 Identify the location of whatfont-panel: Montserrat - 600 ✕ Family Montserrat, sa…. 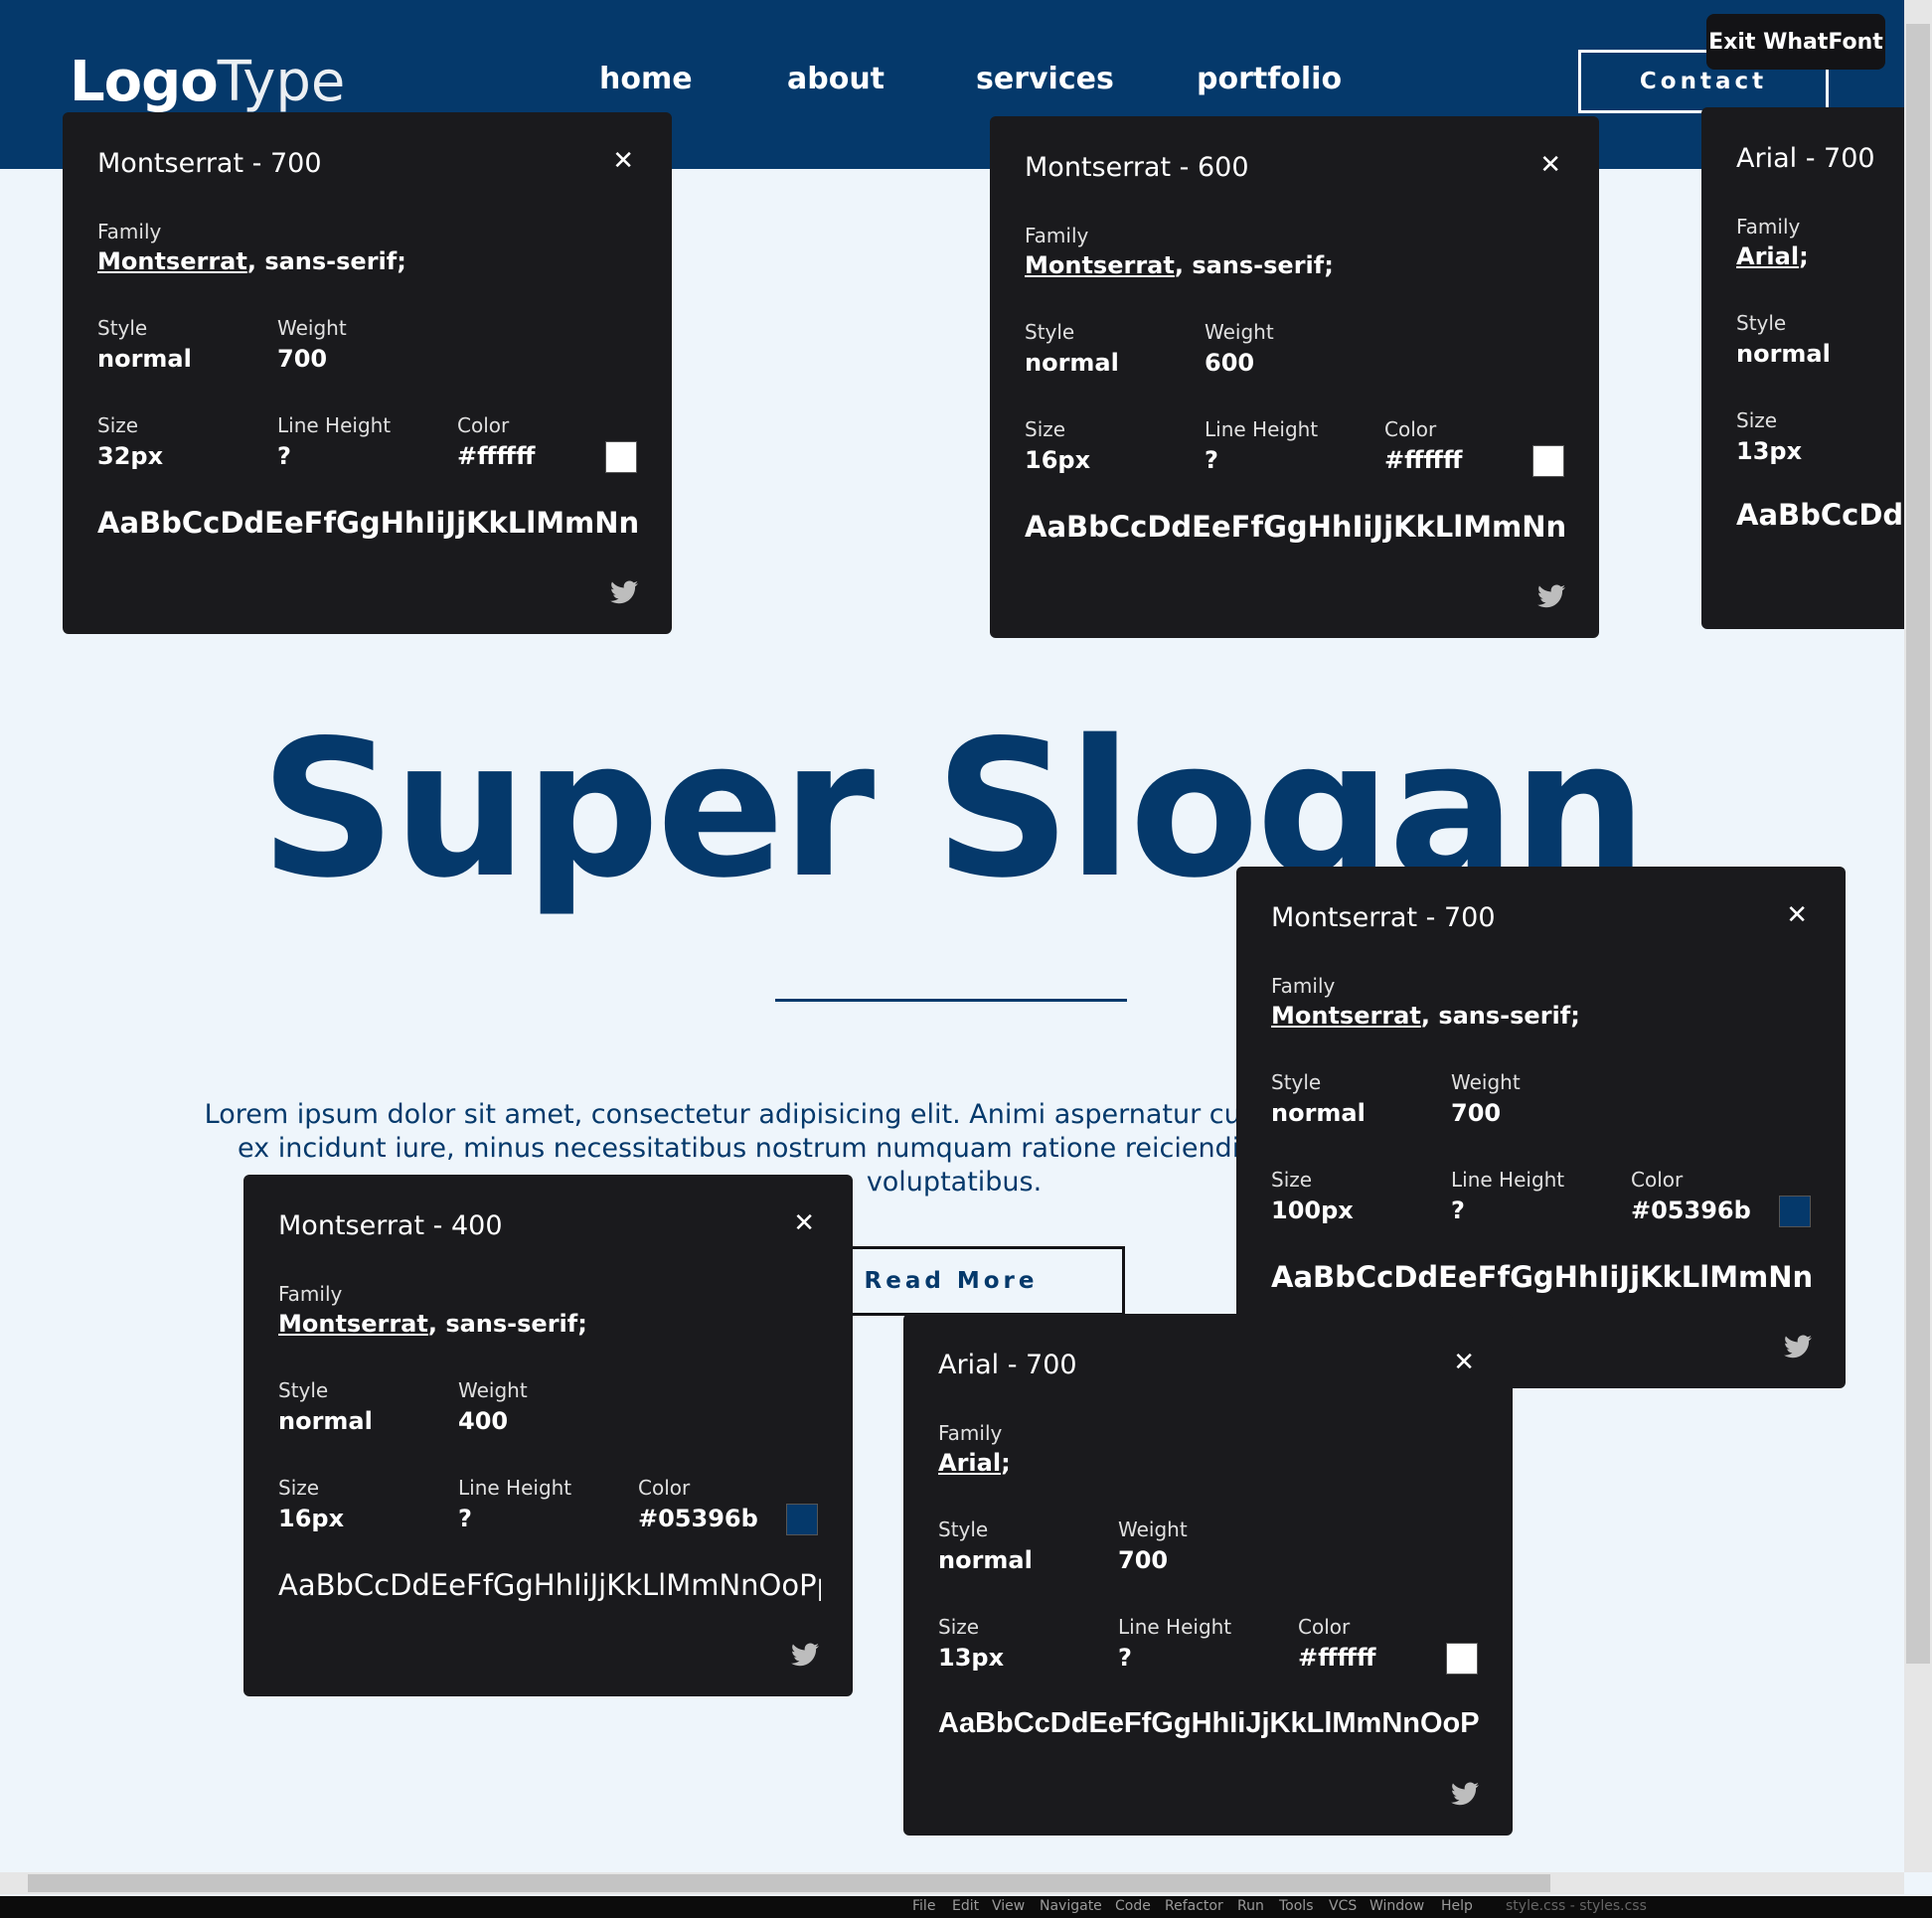
(1294, 377).